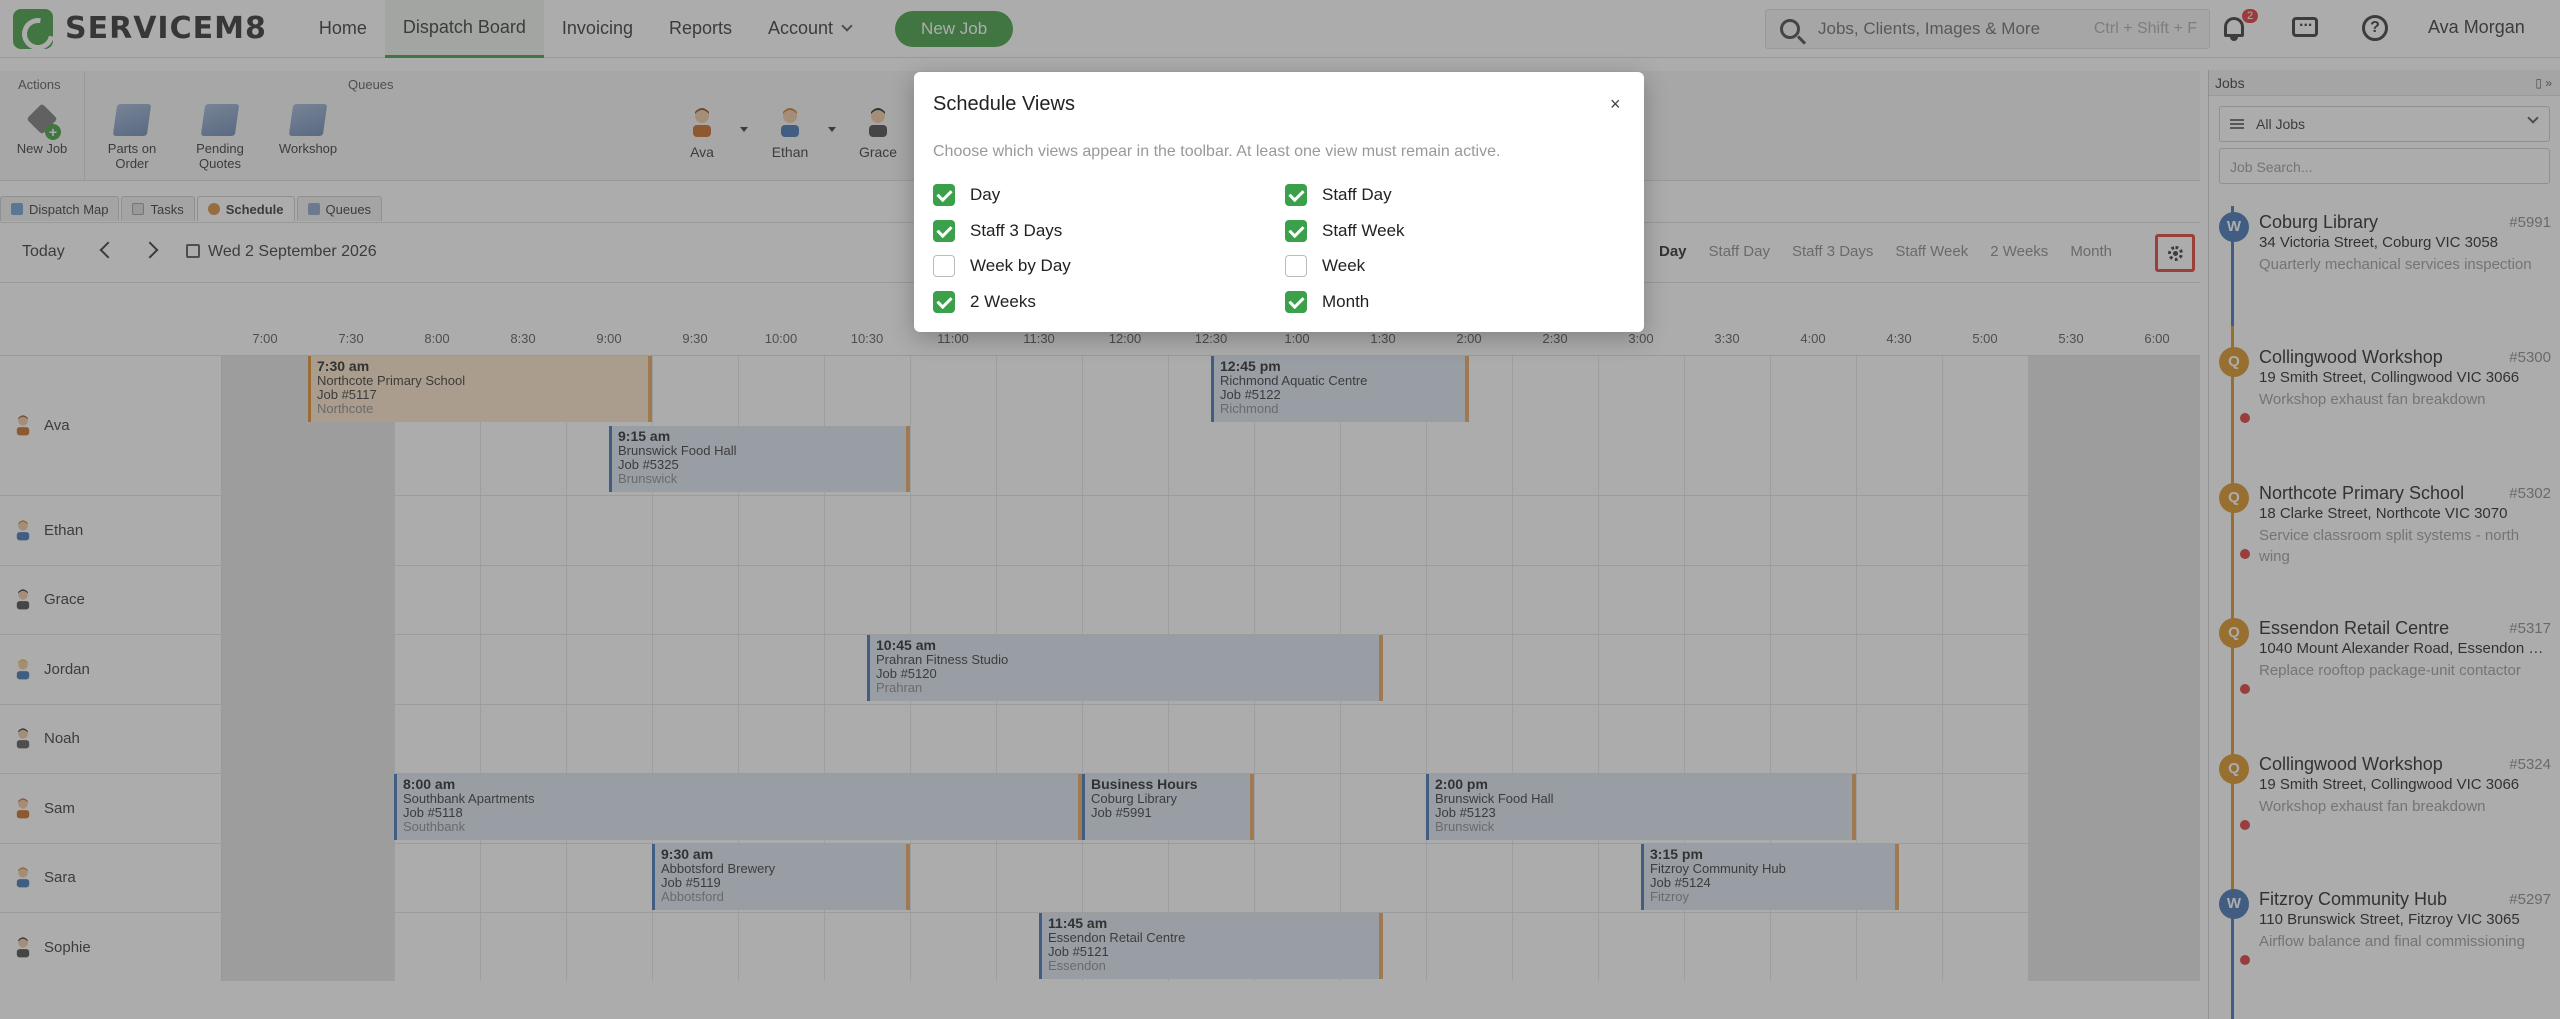  I want to click on dialog-title: Schedule Views, so click(1004, 104).